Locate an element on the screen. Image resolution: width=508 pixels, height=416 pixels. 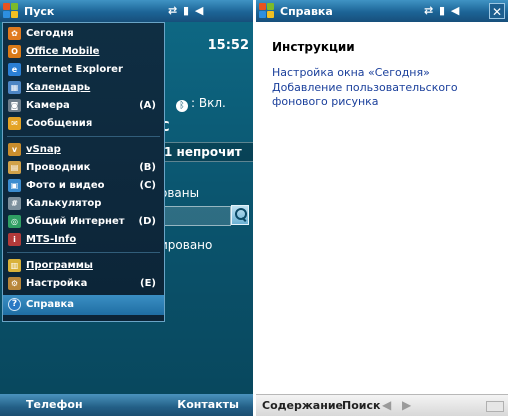
internet-explorer-icon: e is located at coordinates (14, 69).